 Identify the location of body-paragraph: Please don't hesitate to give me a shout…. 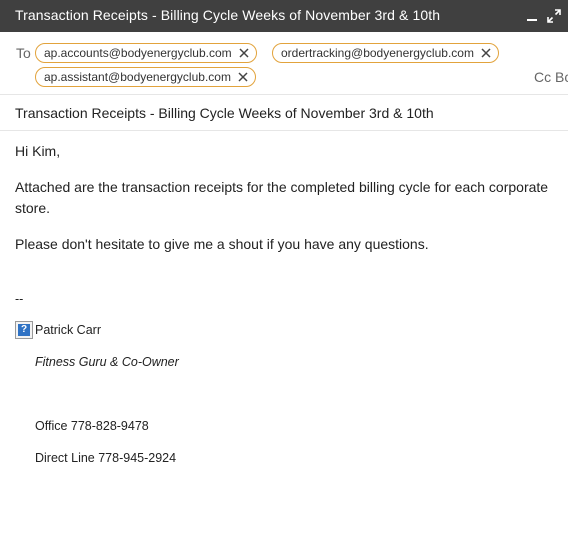
(222, 244).